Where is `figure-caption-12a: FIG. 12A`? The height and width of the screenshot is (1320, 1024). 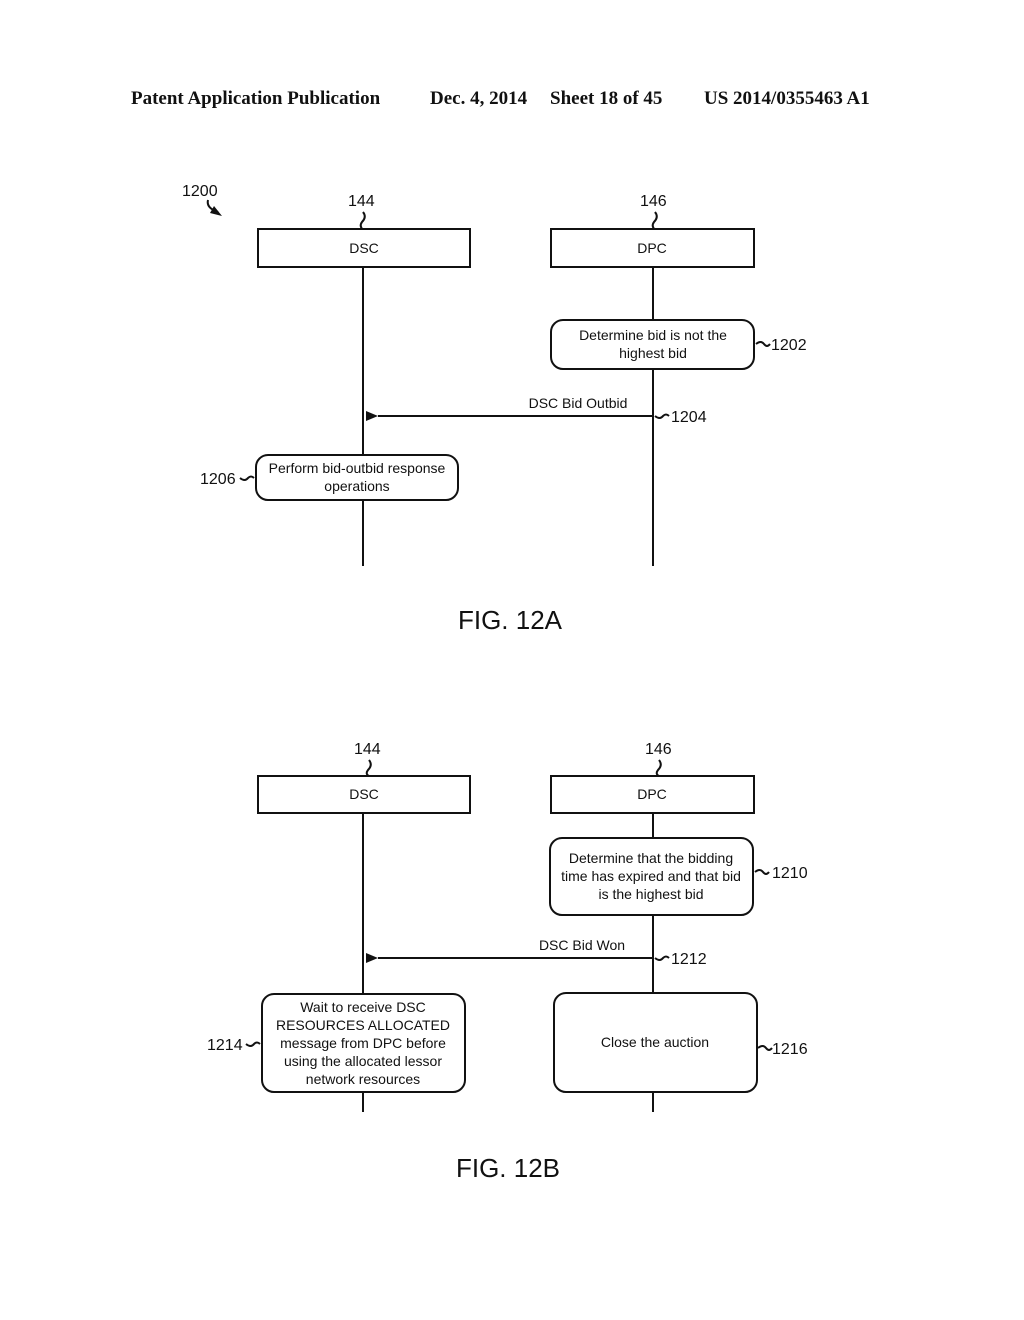 figure-caption-12a: FIG. 12A is located at coordinates (510, 620).